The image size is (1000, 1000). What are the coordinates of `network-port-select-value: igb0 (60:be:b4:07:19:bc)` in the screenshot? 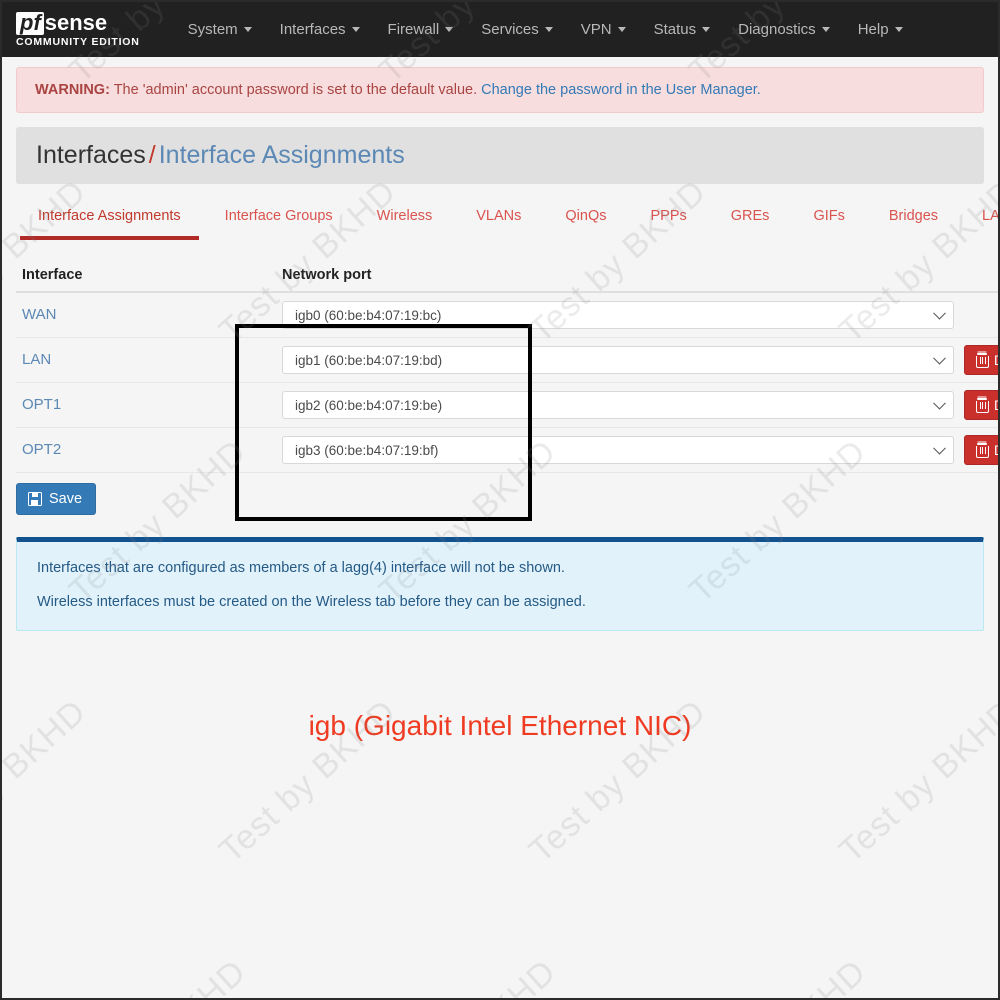 It's located at (368, 315).